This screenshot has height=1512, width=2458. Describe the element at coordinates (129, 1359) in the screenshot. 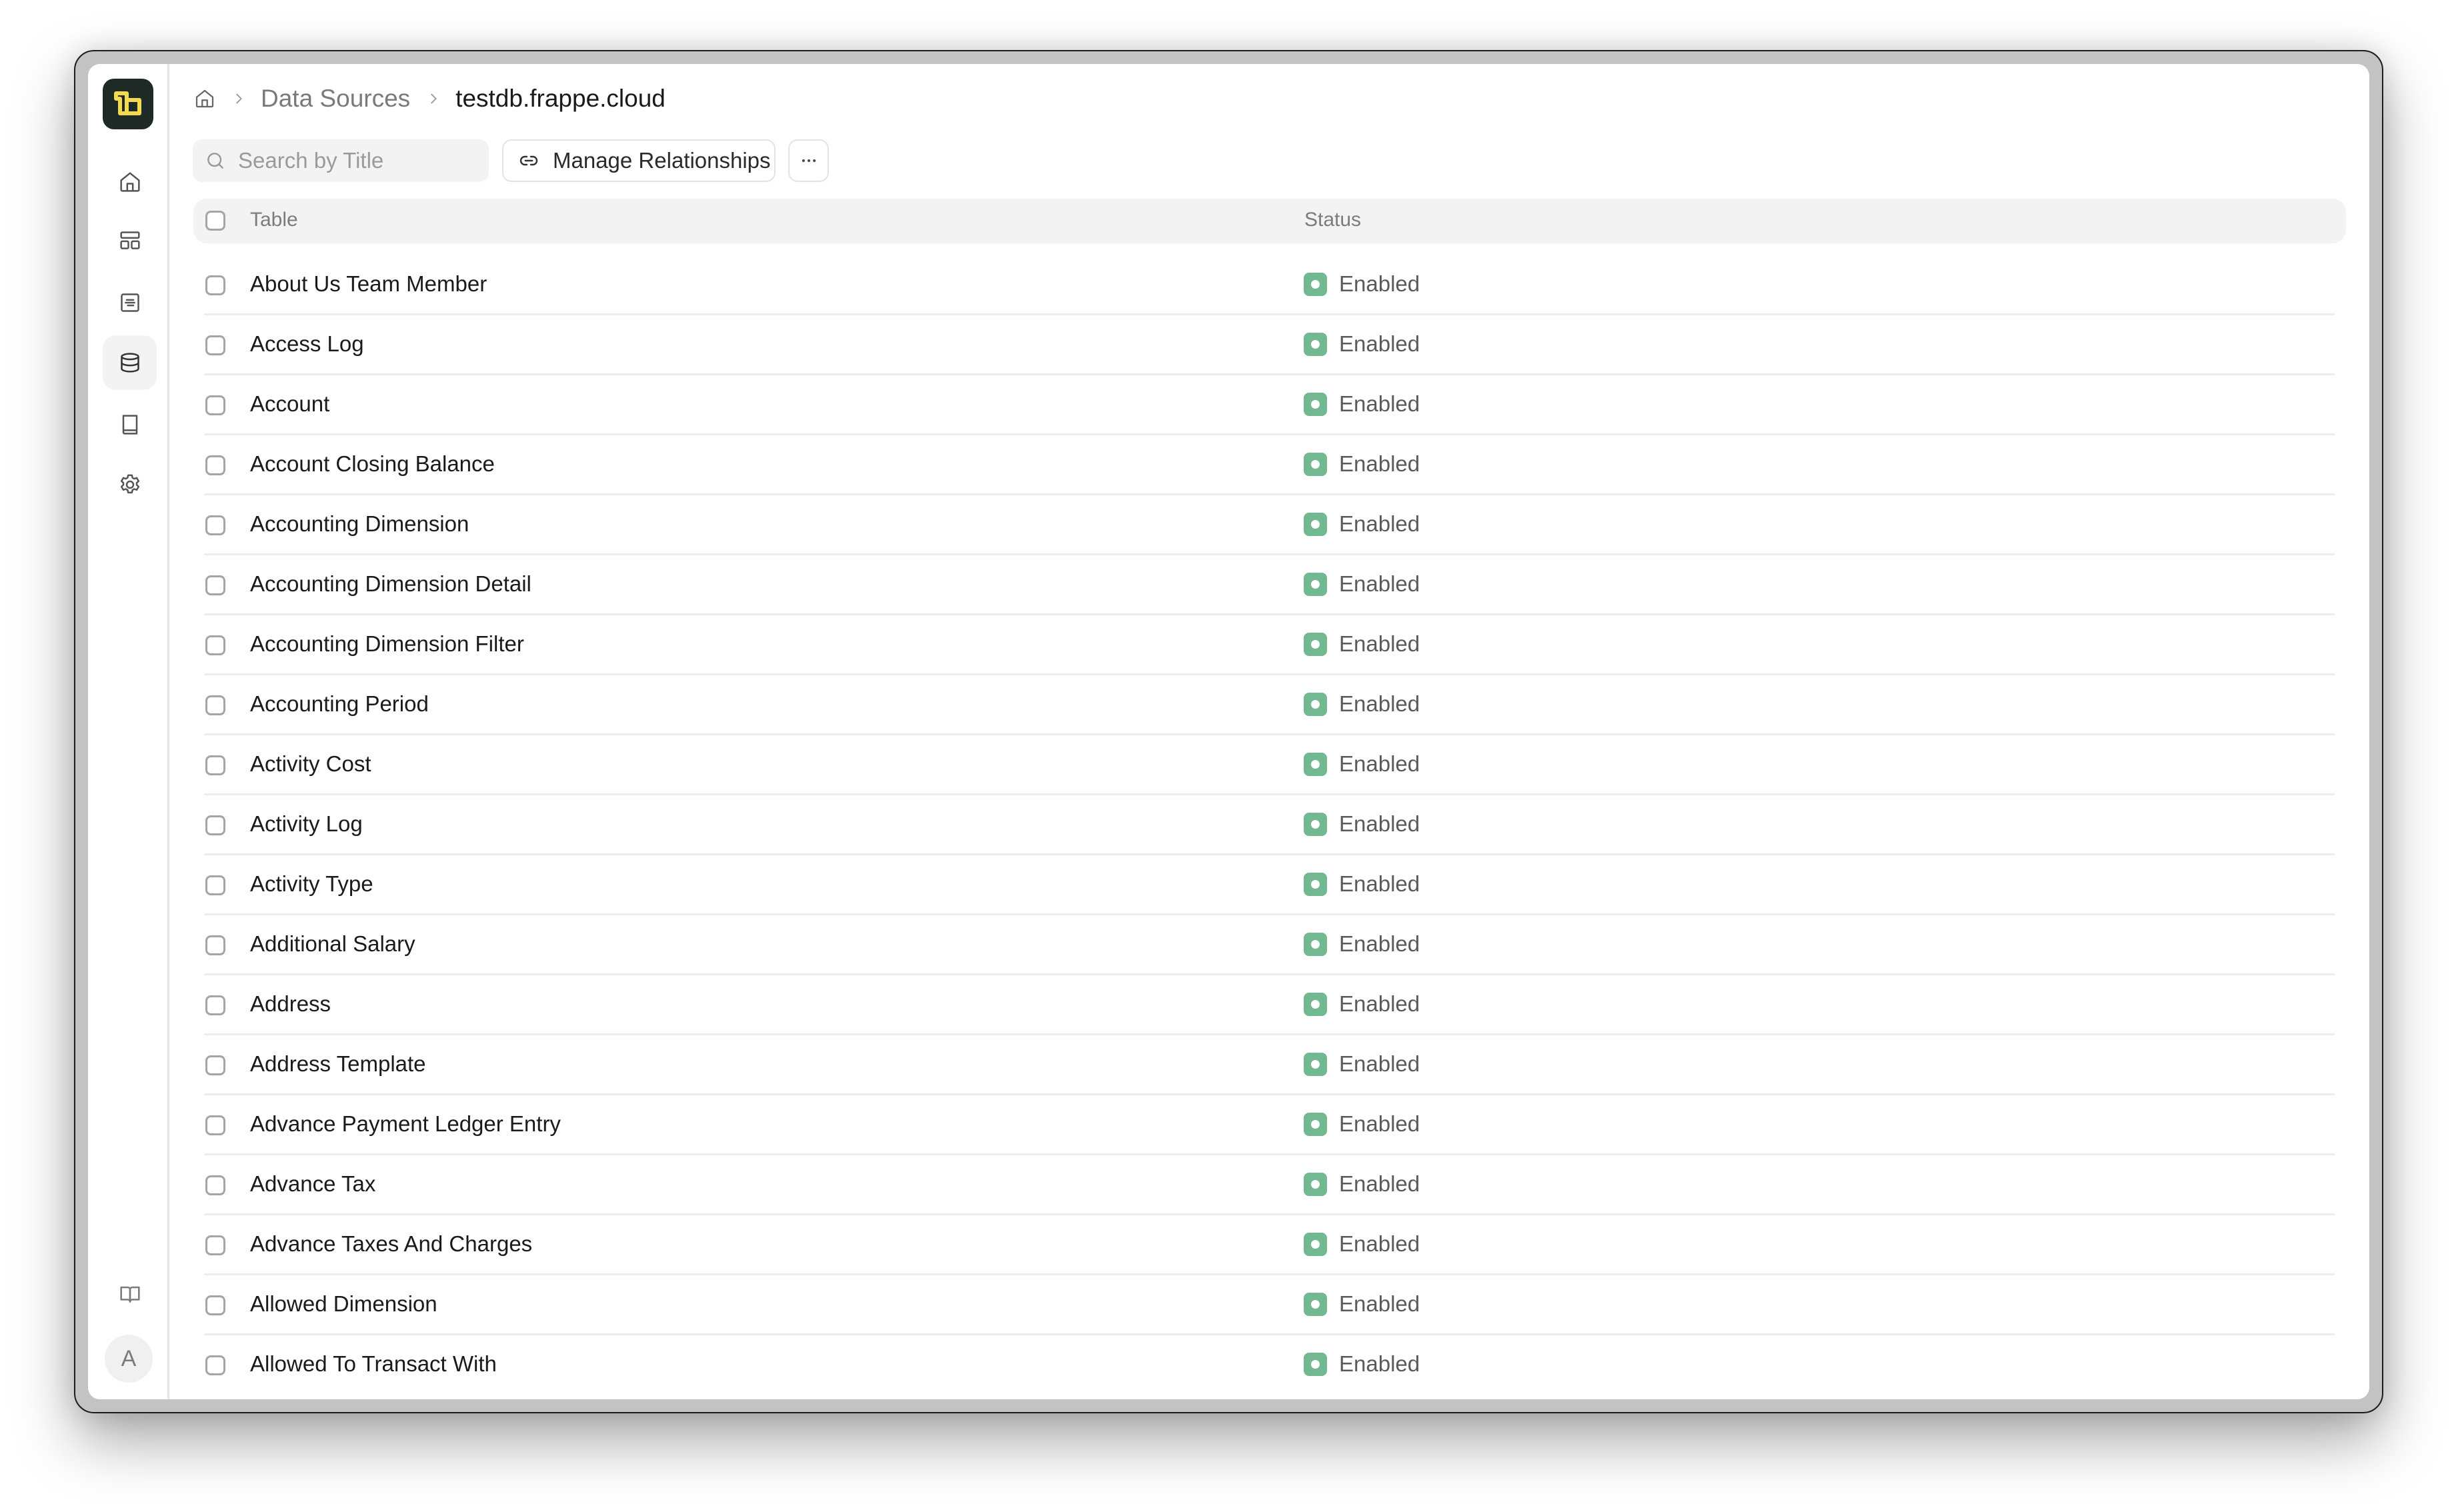

I see `user-avatar: A` at that location.